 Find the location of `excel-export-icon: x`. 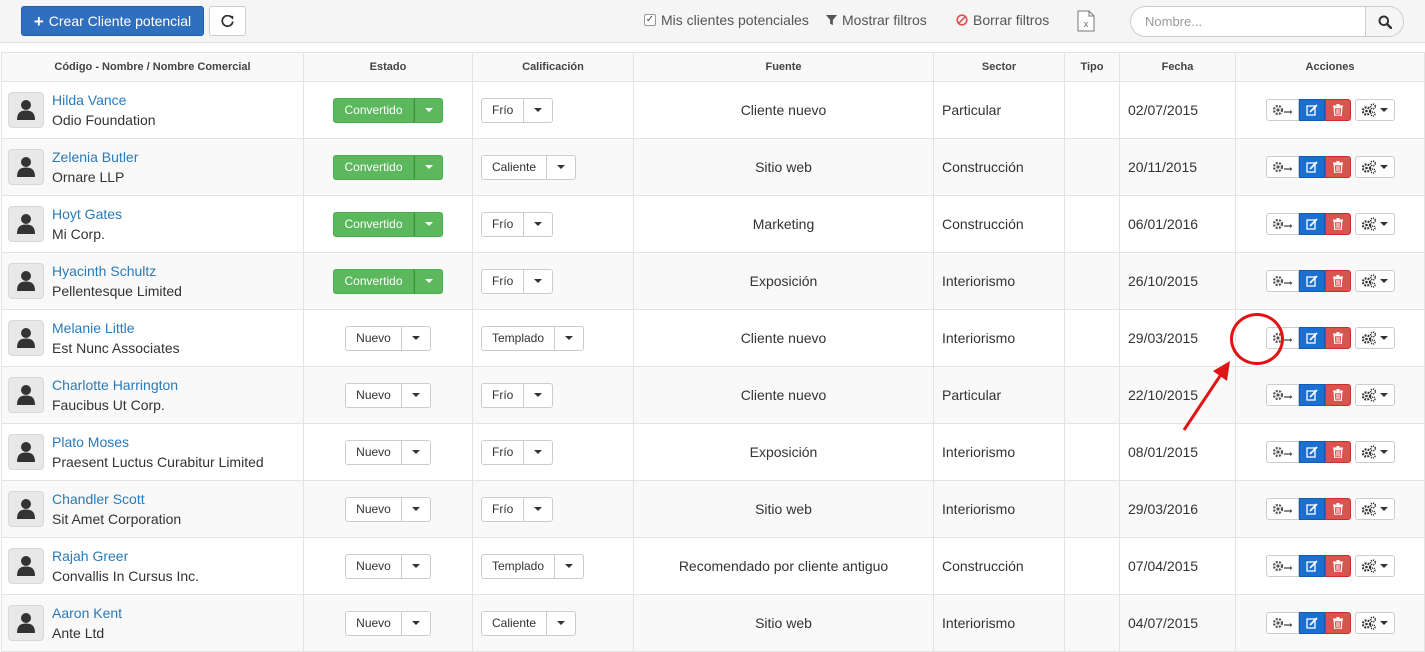

excel-export-icon: x is located at coordinates (1086, 21).